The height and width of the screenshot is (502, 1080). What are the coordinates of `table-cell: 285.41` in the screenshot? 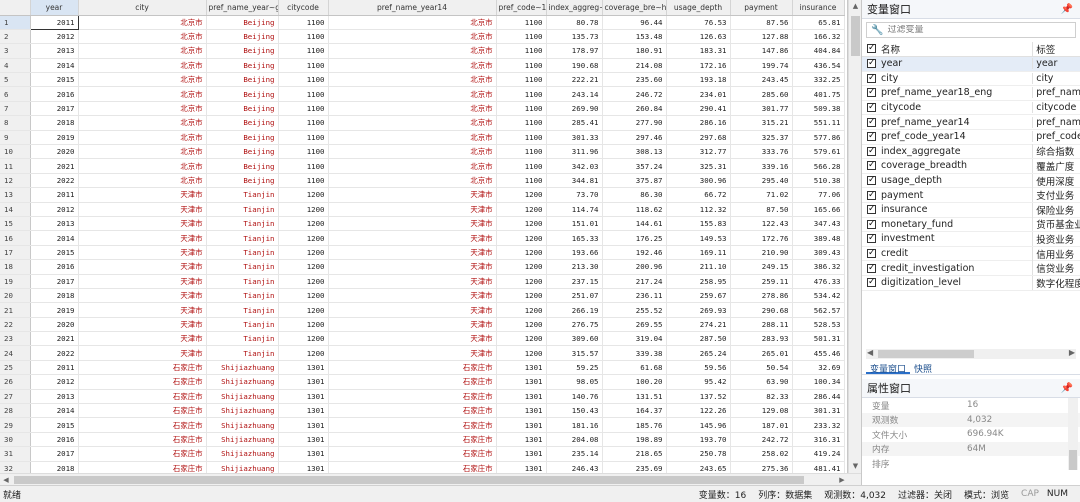 It's located at (574, 123).